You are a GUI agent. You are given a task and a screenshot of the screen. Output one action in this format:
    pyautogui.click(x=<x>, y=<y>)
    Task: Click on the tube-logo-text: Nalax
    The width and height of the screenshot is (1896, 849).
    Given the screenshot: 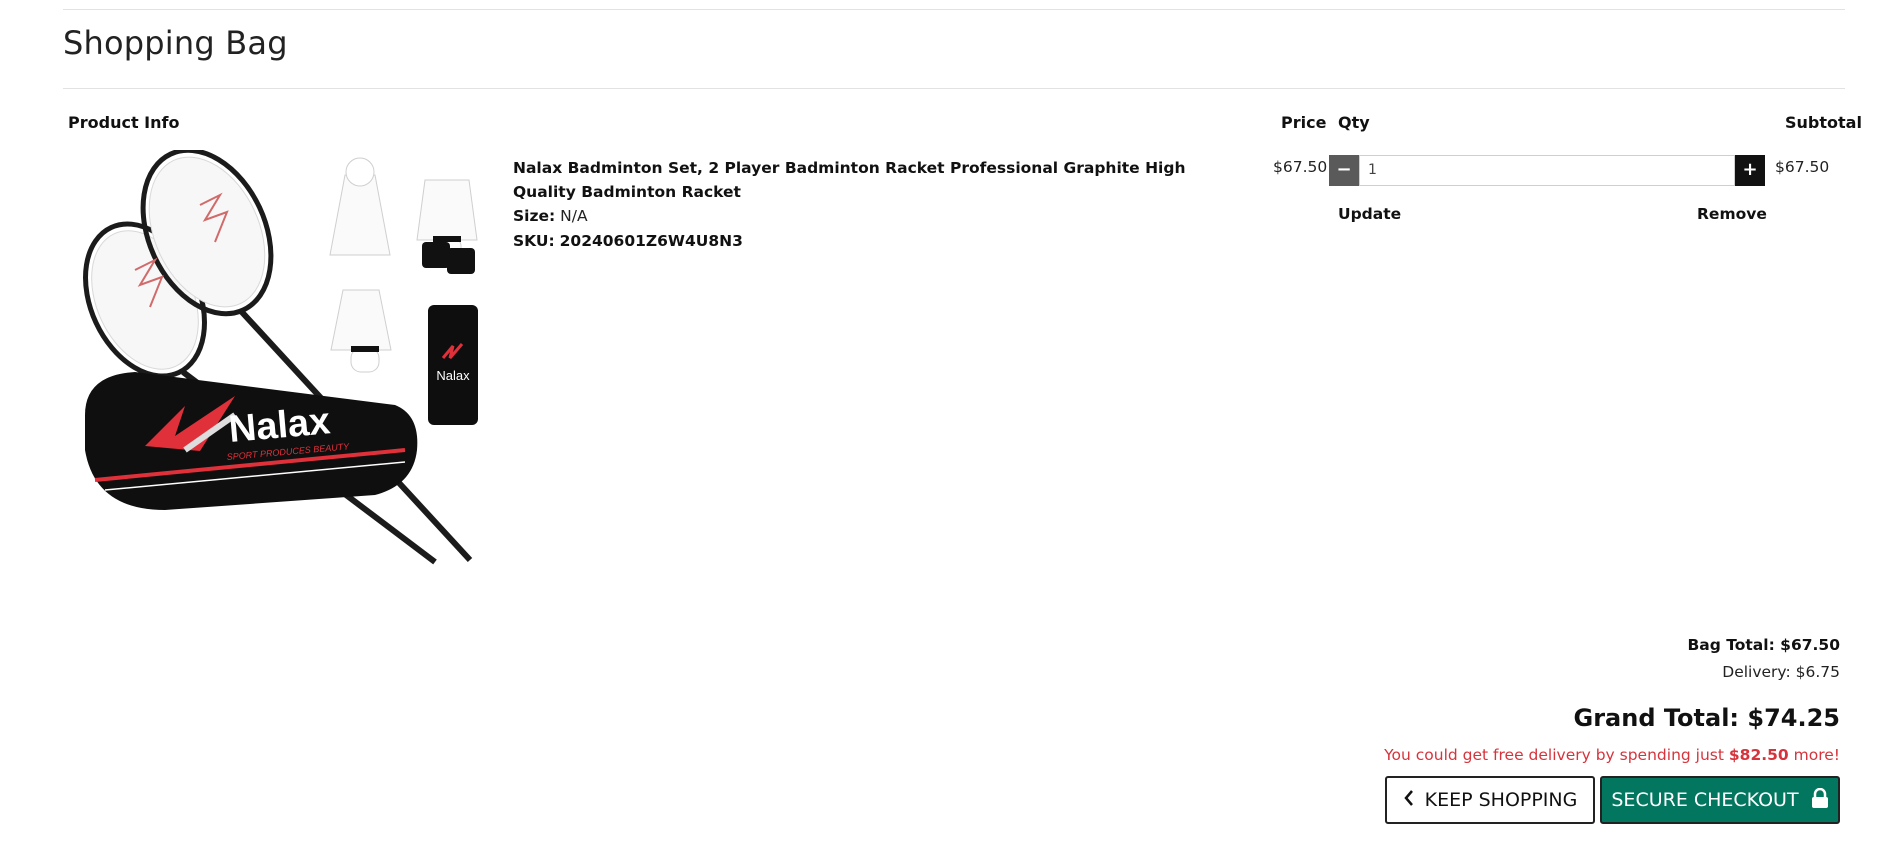 What is the action you would take?
    pyautogui.click(x=453, y=375)
    